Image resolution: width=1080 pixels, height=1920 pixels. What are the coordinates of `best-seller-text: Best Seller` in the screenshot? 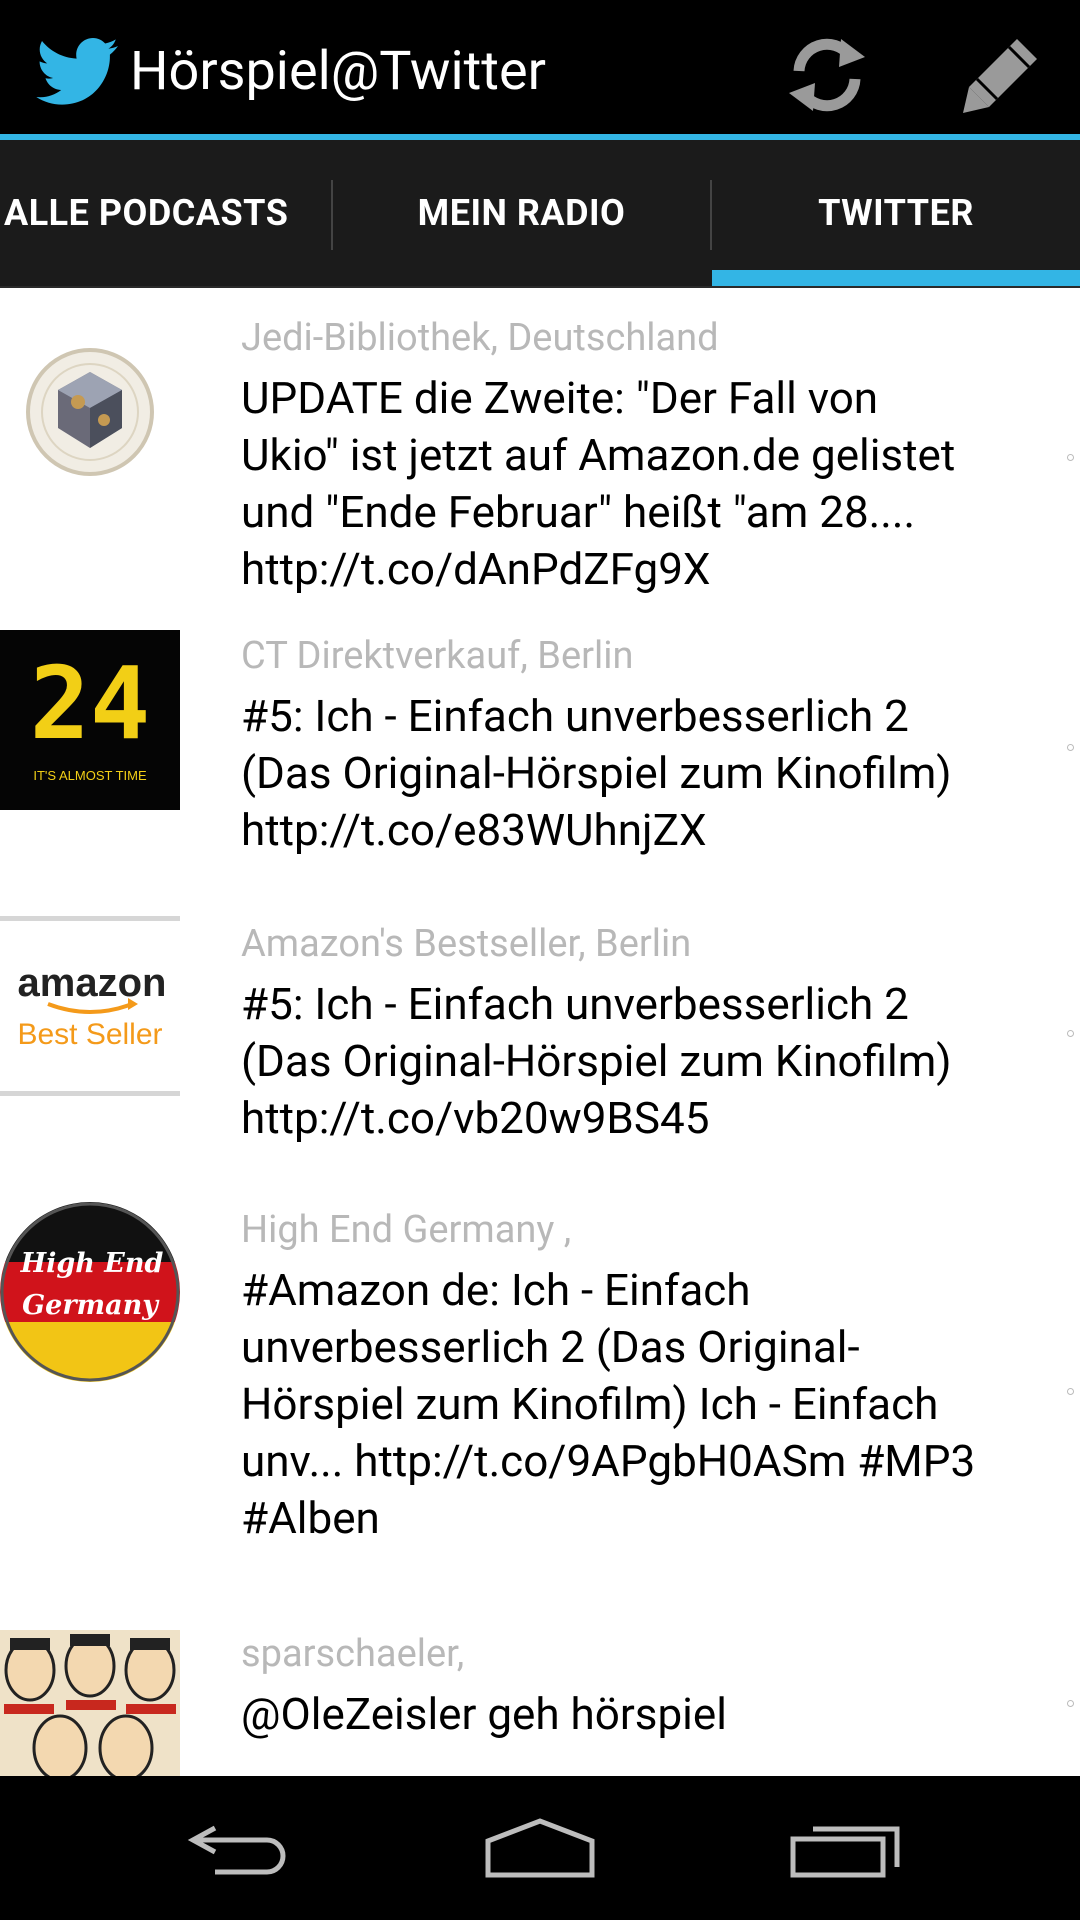 It's located at (89, 1034).